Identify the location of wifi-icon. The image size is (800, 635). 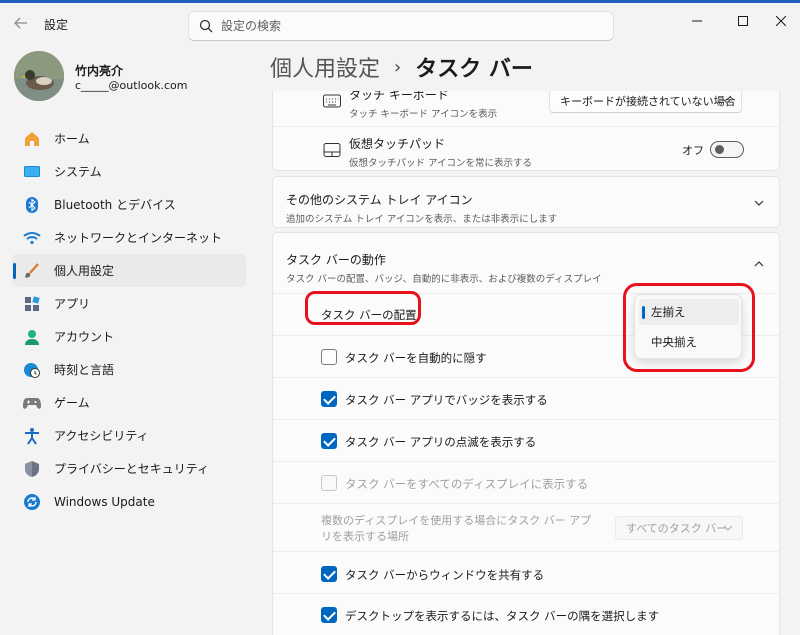
(32, 238).